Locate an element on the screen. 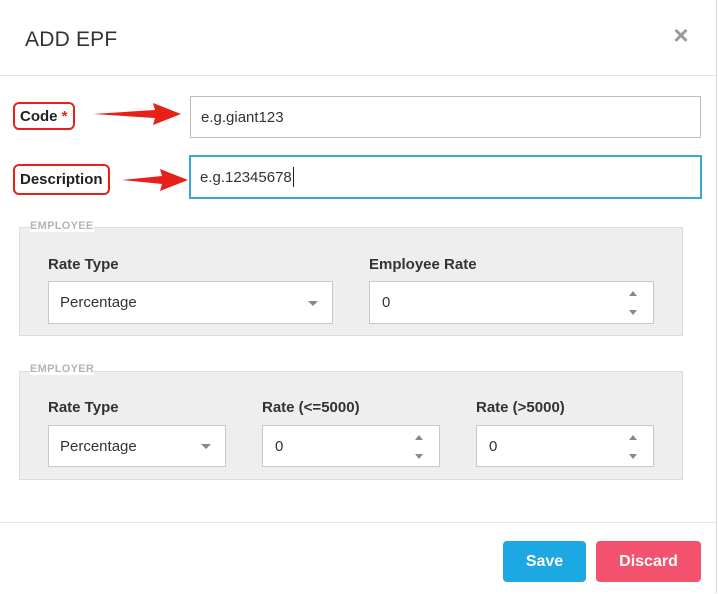 Image resolution: width=718 pixels, height=594 pixels. discard-button: Discard is located at coordinates (648, 561).